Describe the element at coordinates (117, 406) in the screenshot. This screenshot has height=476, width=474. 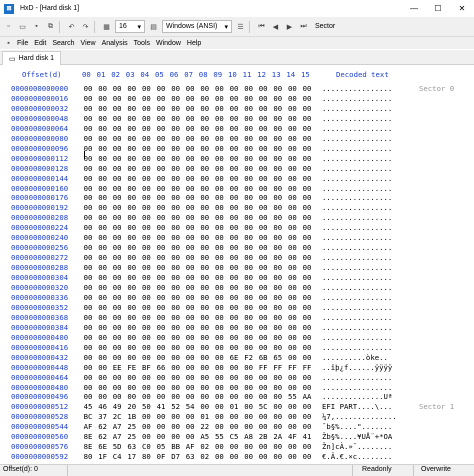
I see `hex-byte: 49` at that location.